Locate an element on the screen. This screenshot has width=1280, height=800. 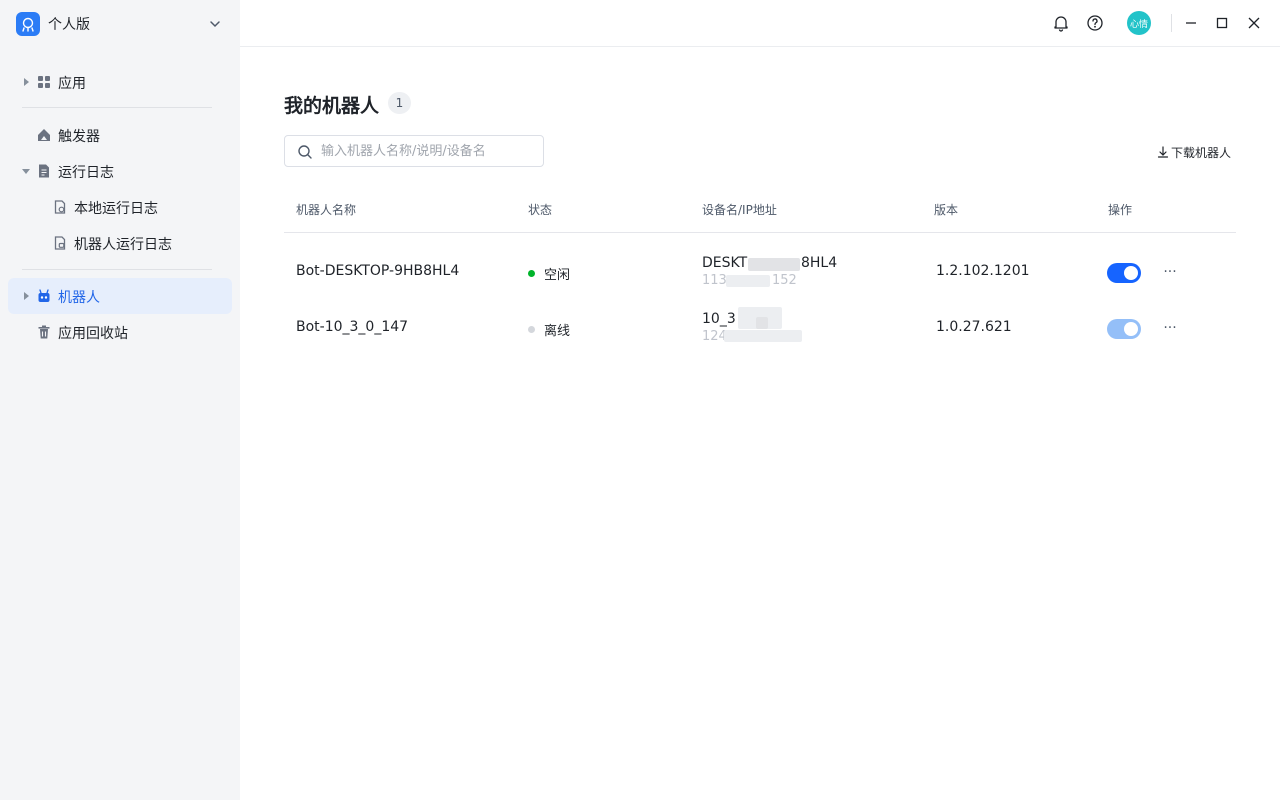
sidebar-item-label: 机器人运行日志 is located at coordinates (123, 245).